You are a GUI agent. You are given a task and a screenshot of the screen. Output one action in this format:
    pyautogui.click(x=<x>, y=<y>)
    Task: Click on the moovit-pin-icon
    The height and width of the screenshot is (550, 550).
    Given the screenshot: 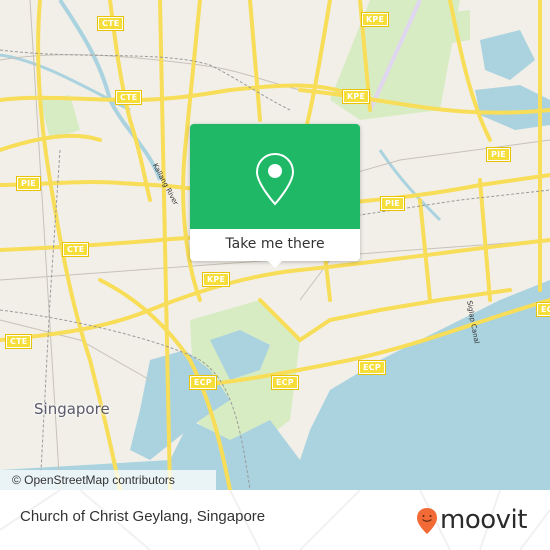 What is the action you would take?
    pyautogui.click(x=427, y=521)
    